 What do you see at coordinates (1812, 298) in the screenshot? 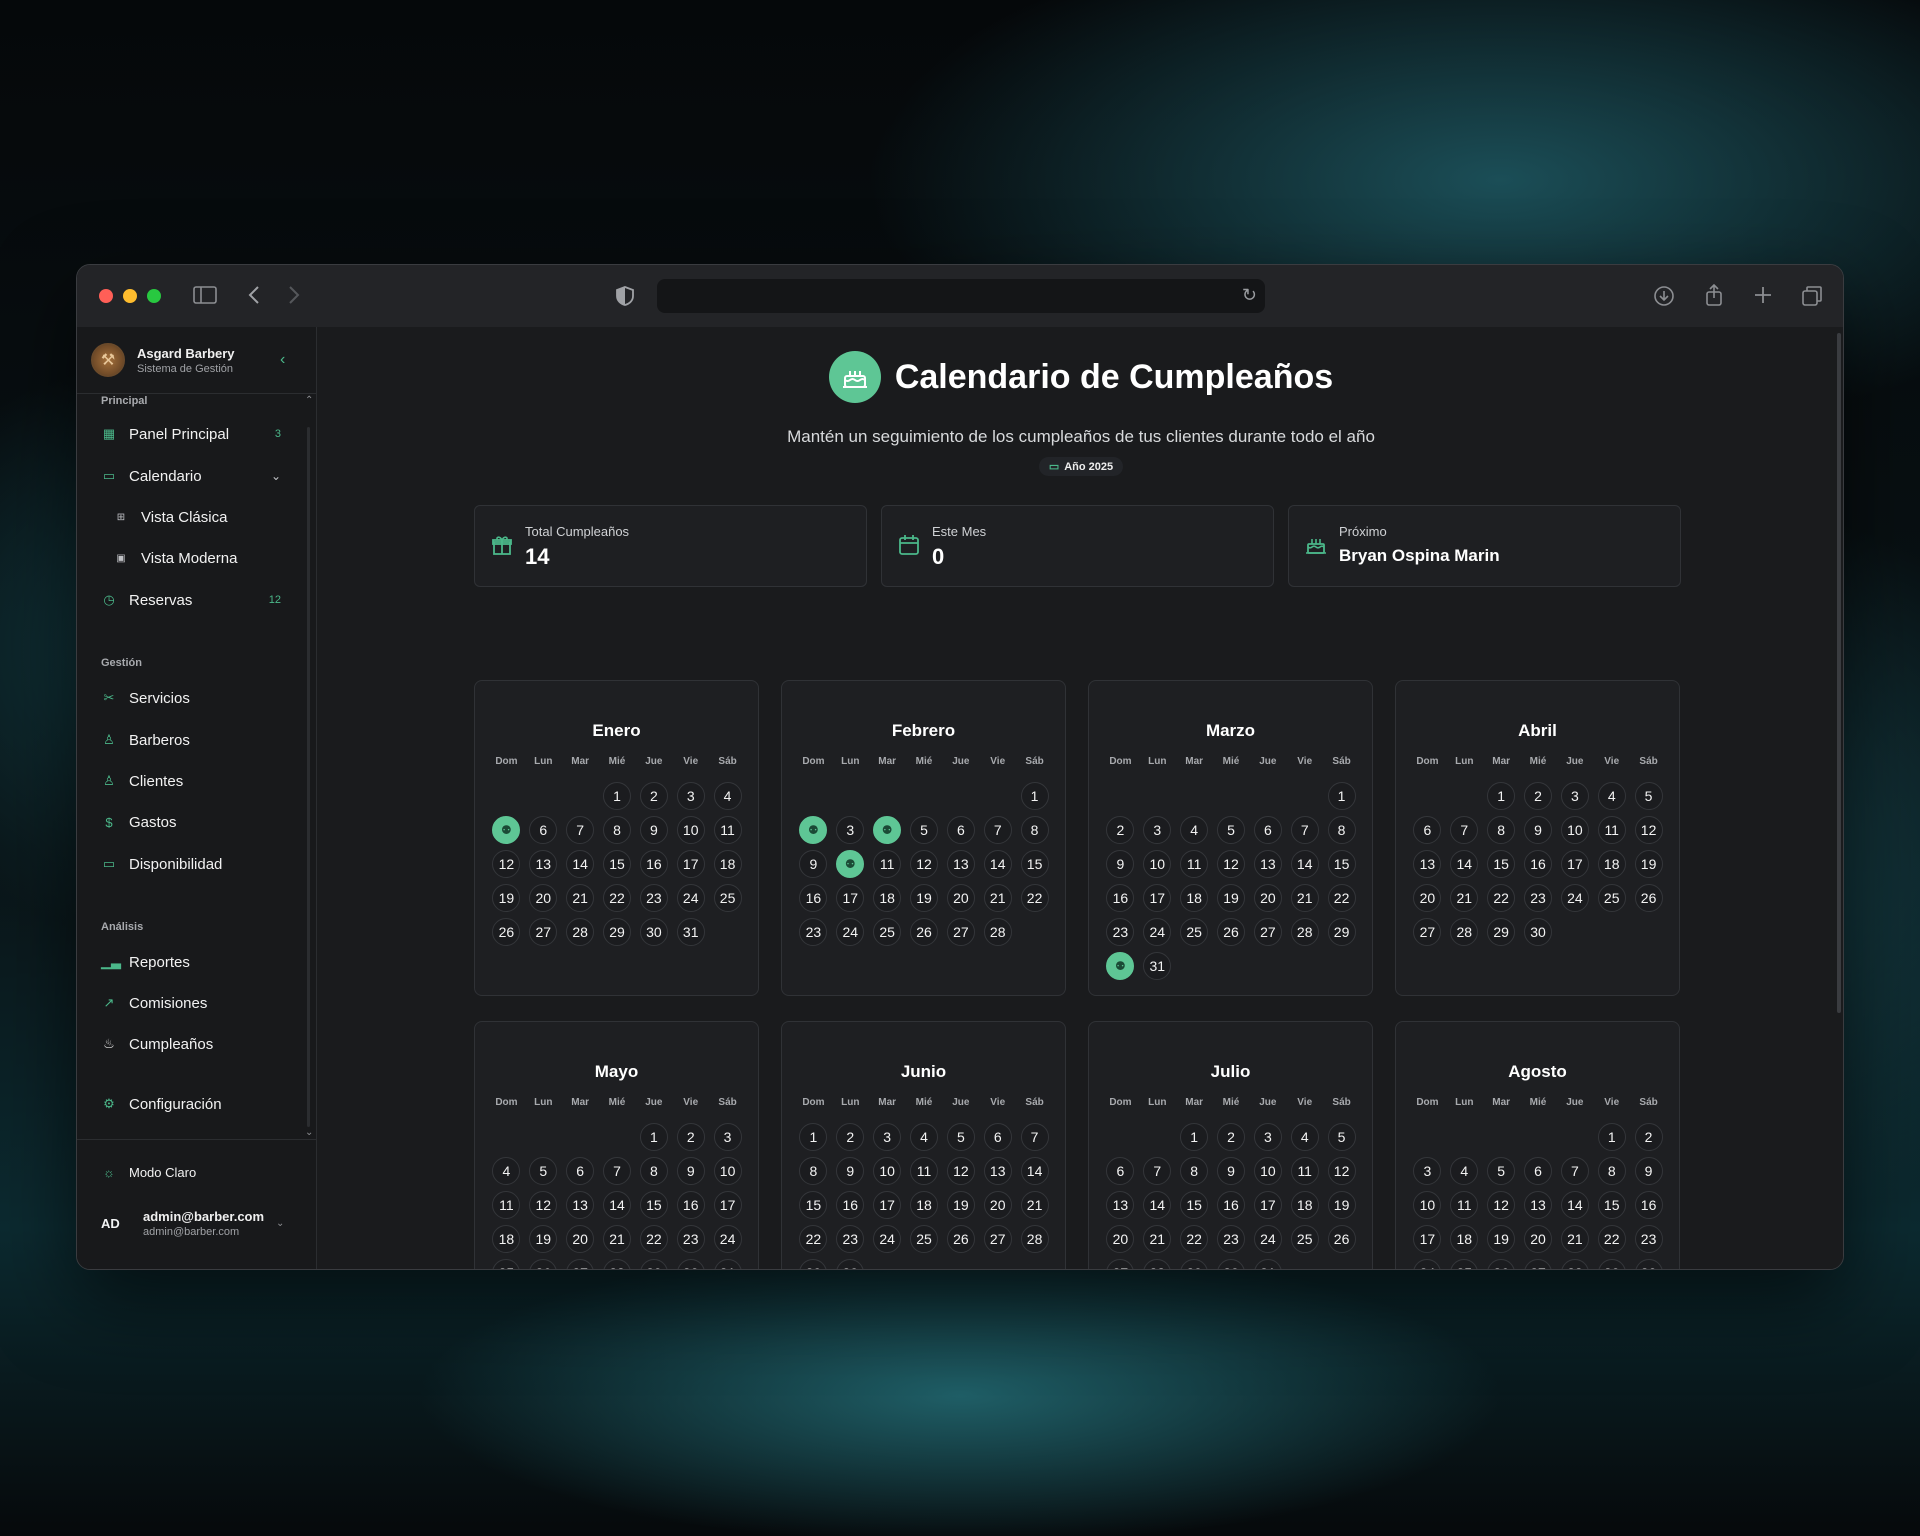
I see `tabs-icon` at bounding box center [1812, 298].